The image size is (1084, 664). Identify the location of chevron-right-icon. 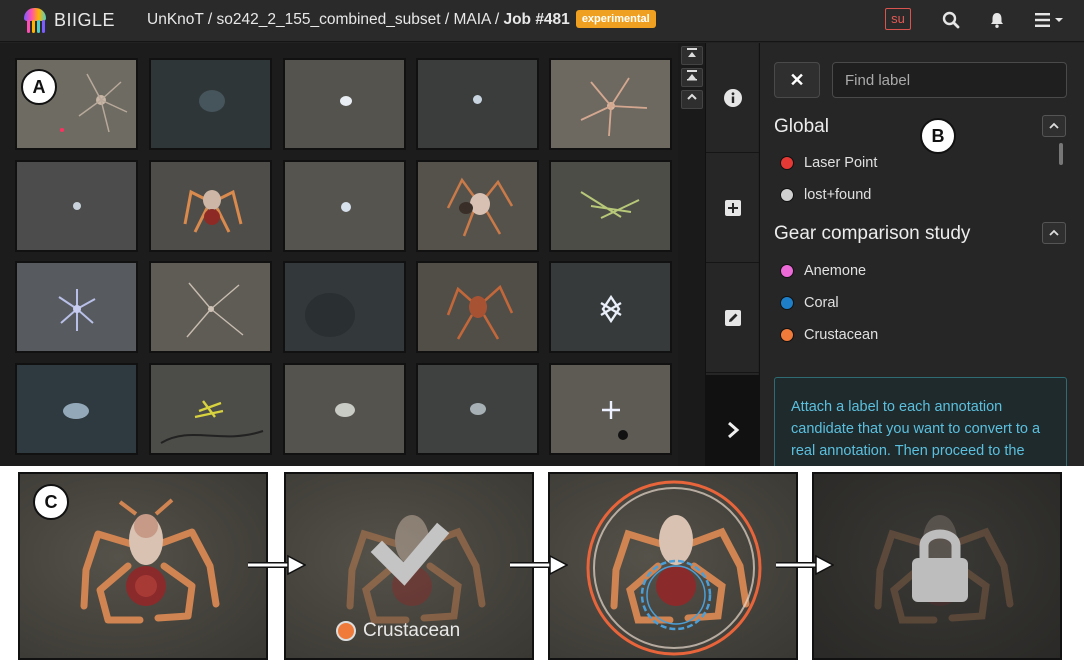
(733, 429).